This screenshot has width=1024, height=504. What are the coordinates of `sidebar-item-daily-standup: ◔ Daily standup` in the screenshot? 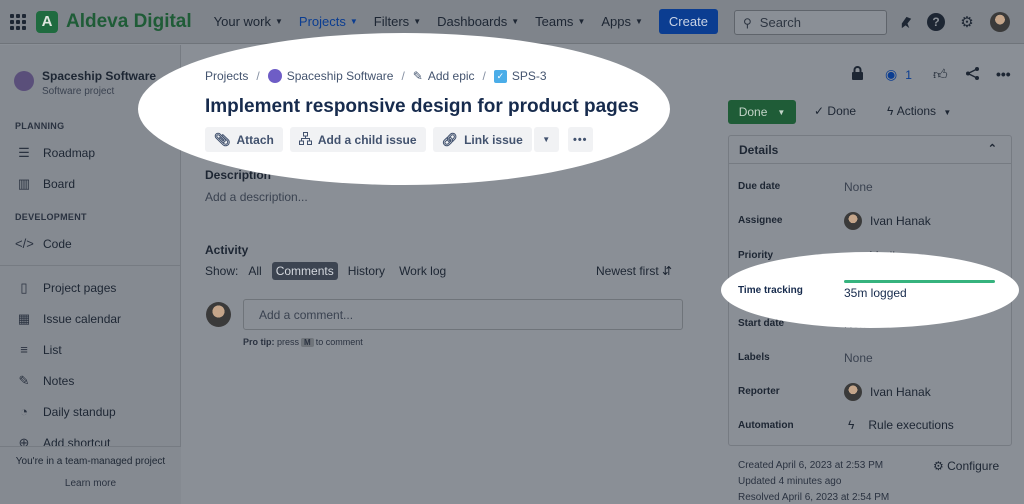 It's located at (97, 411).